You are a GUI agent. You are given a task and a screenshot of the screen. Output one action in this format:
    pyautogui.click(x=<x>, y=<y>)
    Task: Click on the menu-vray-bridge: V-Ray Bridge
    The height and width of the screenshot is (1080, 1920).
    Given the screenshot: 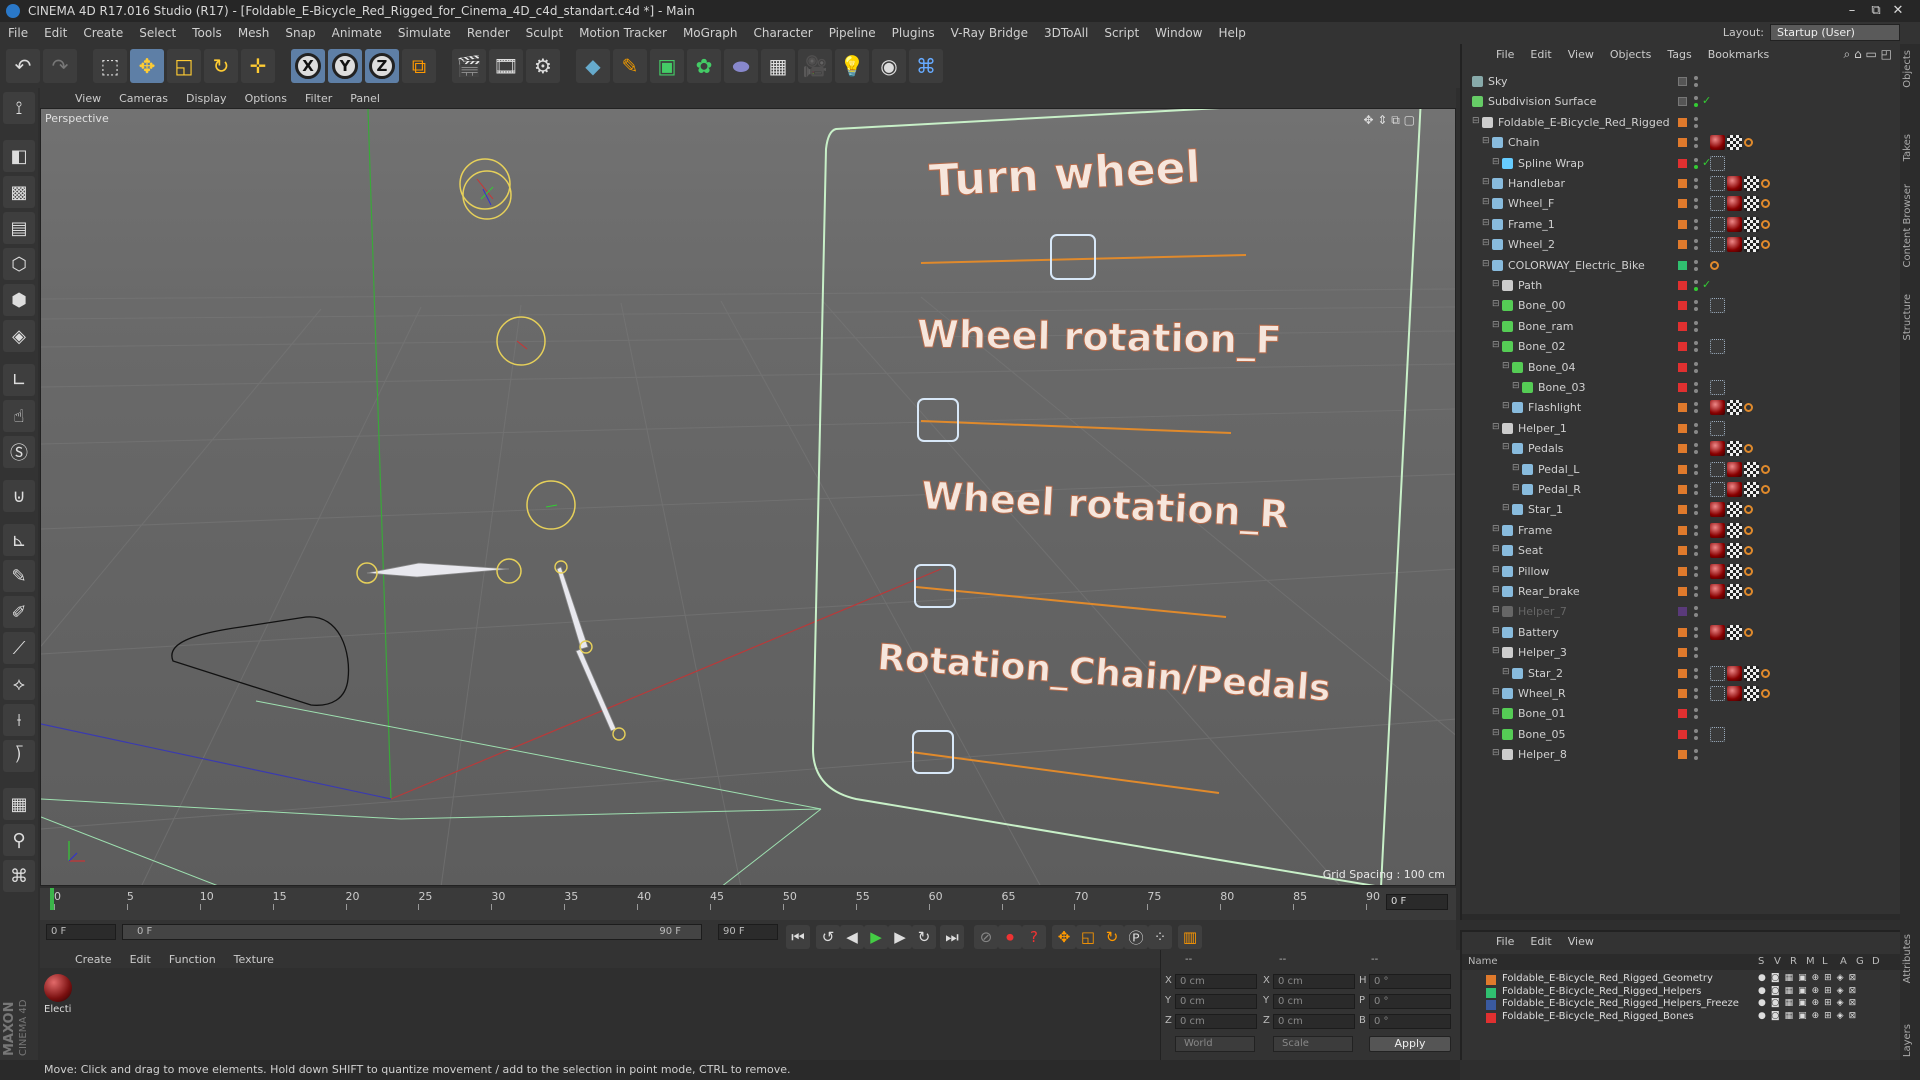 What is the action you would take?
    pyautogui.click(x=989, y=33)
    